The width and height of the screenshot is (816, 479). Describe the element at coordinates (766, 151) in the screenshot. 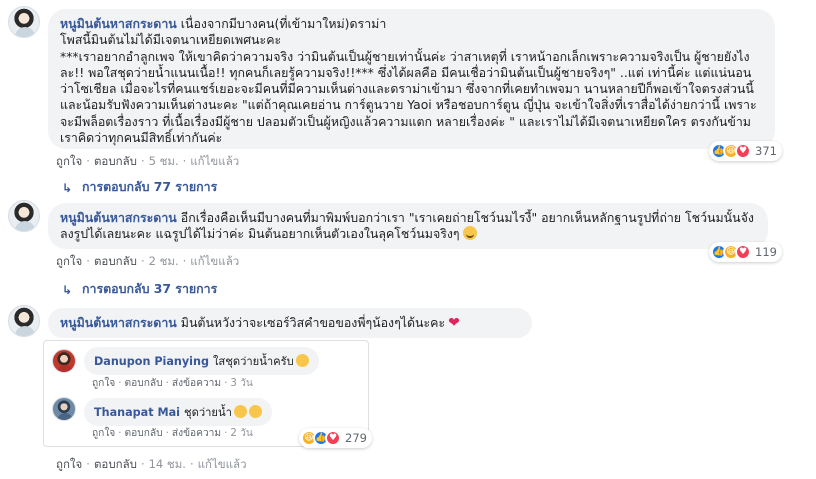

I see `reaction-count: 371` at that location.